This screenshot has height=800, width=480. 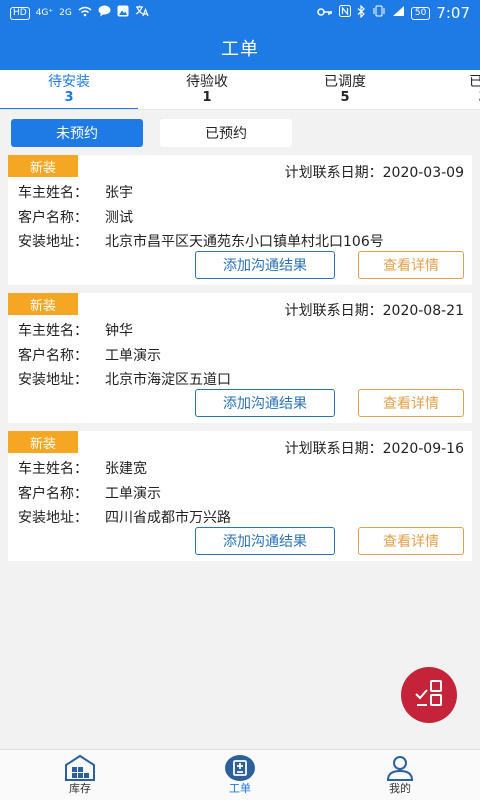 I want to click on nav-work-order: 工单, so click(x=240, y=776).